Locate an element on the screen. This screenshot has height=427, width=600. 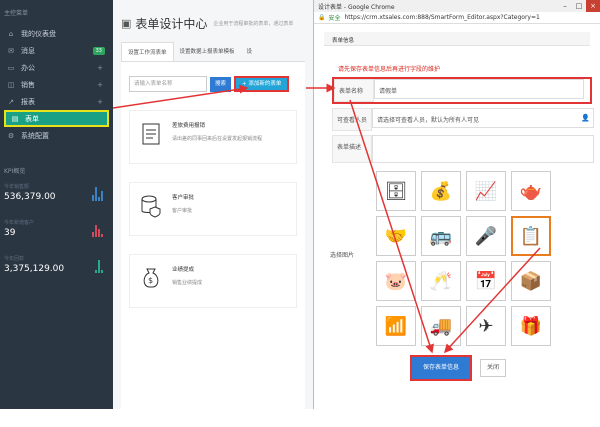
icon-option-bus: 🚌 is located at coordinates (441, 236).